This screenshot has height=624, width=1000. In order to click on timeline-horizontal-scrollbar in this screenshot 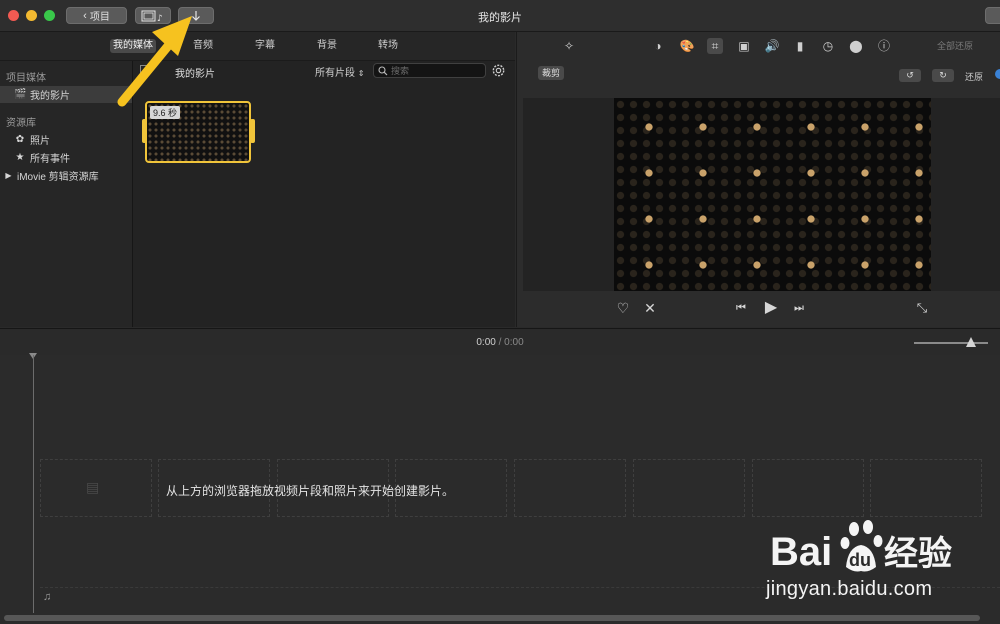, I will do `click(500, 618)`.